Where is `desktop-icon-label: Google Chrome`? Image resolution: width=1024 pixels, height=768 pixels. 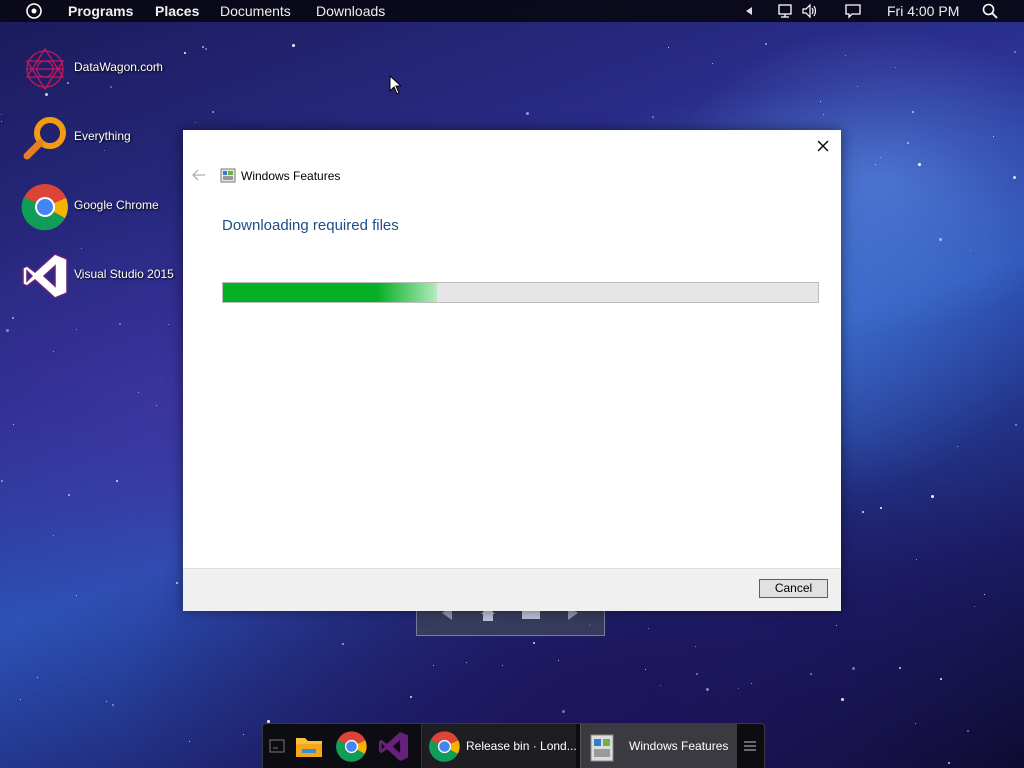 desktop-icon-label: Google Chrome is located at coordinates (116, 205).